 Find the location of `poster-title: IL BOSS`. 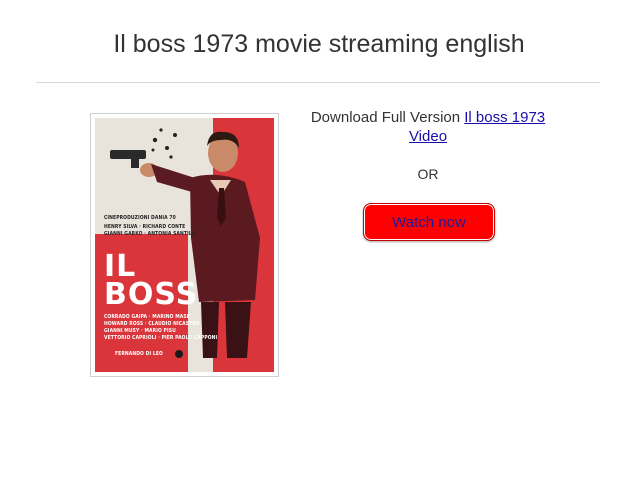

poster-title: IL BOSS is located at coordinates (151, 282).